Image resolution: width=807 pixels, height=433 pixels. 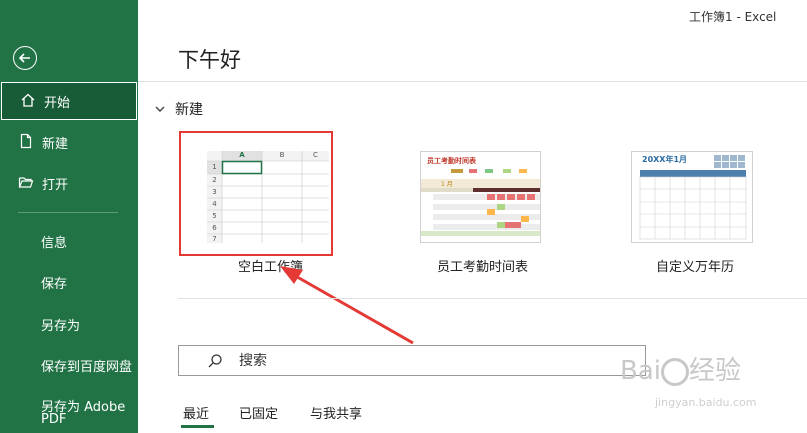 I want to click on sidebar-item-save-pdf-line2: PDF, so click(x=53, y=419).